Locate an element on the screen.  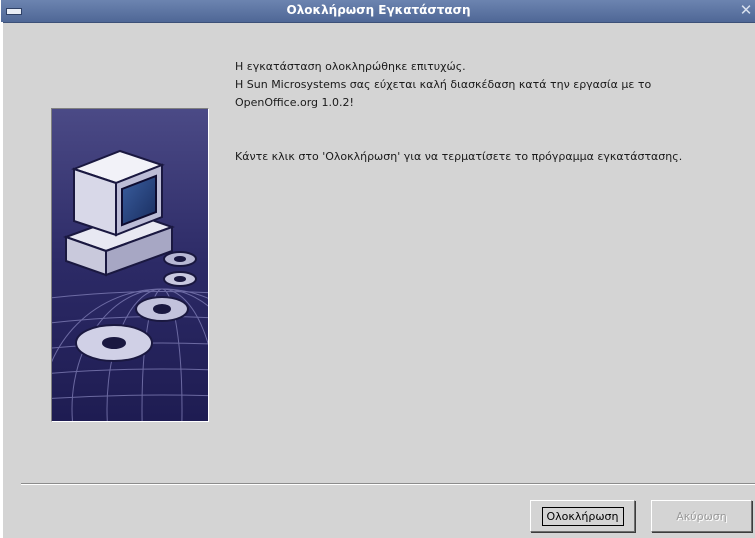
computer-with-discs-icon is located at coordinates (130, 265).